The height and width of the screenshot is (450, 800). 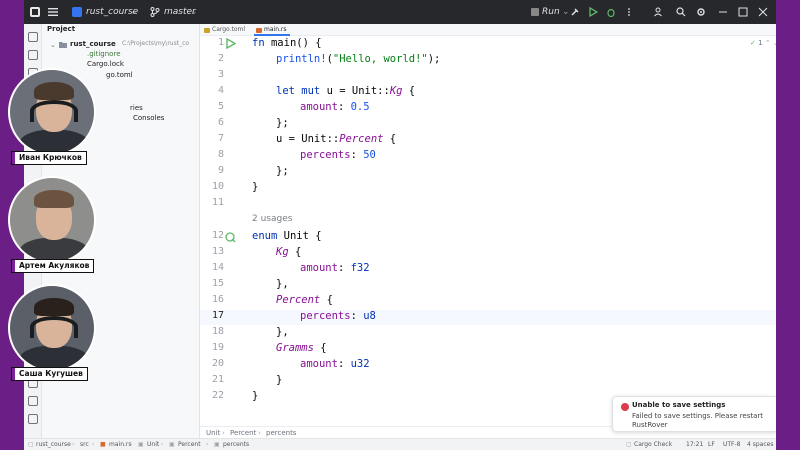 What do you see at coordinates (694, 444) in the screenshot?
I see `caret-position: 17:21` at bounding box center [694, 444].